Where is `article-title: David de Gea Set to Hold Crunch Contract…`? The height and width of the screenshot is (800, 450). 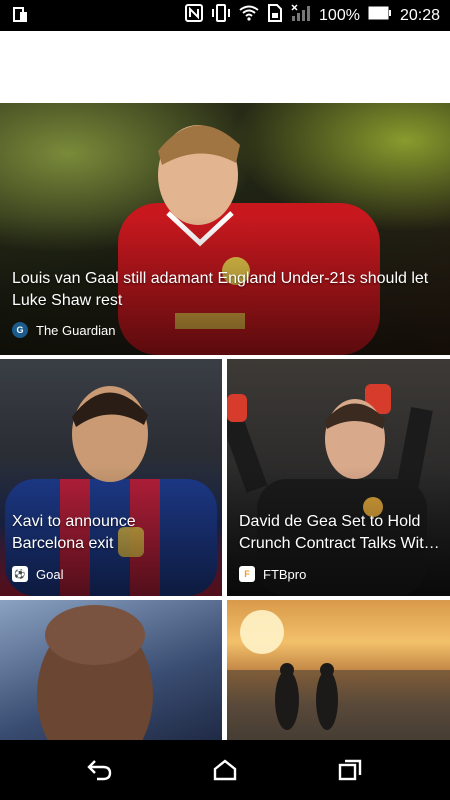
article-title: David de Gea Set to Hold Crunch Contract… is located at coordinates (339, 532).